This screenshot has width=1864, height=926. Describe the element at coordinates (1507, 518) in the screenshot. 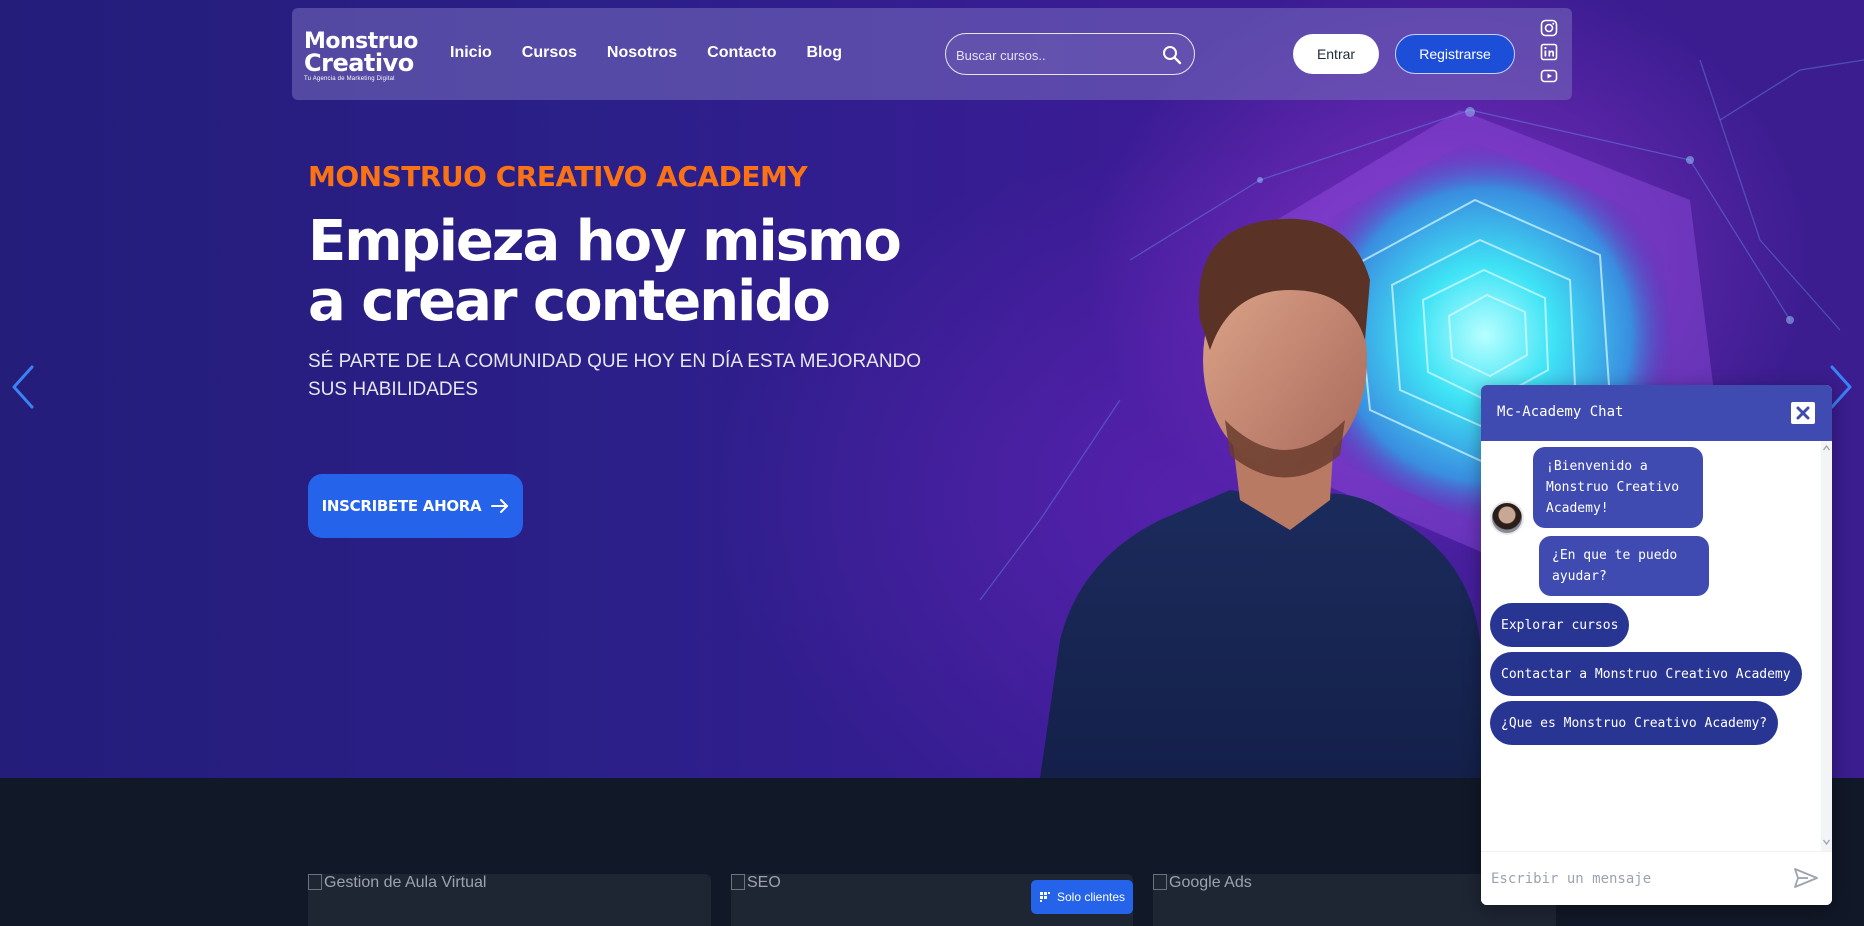

I see `bot-avatar` at that location.